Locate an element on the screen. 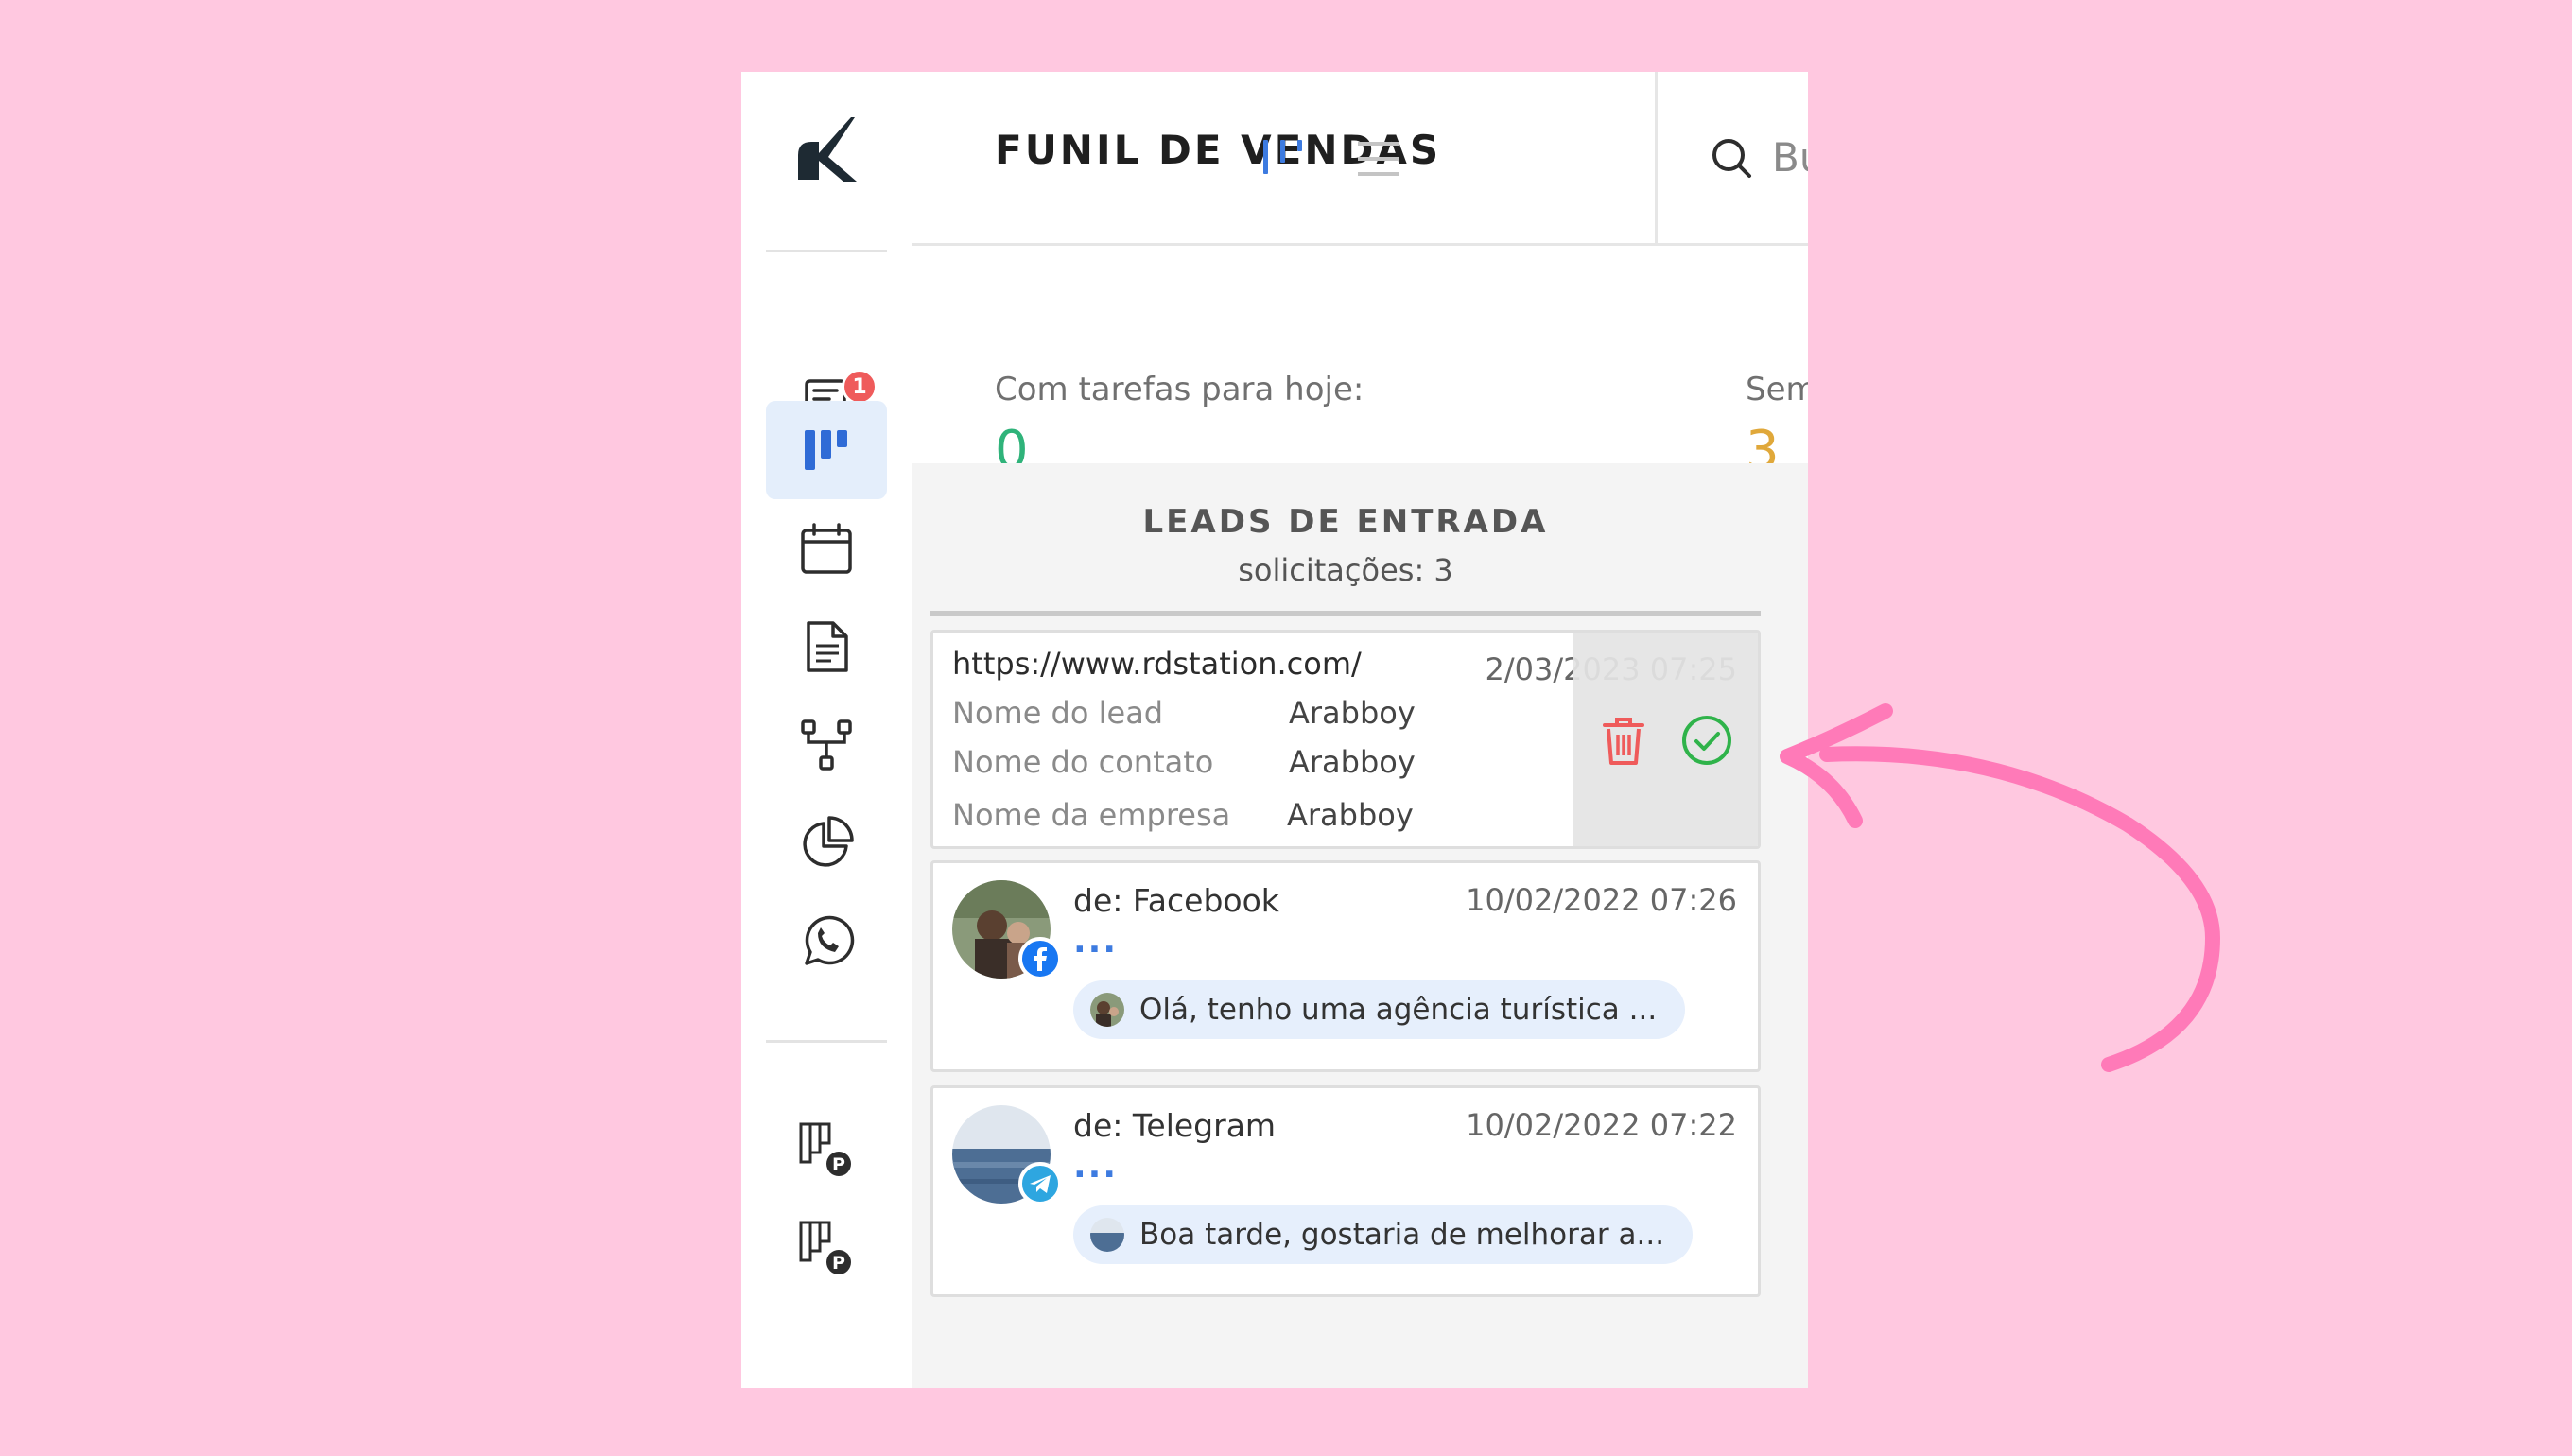  topbar-divider is located at coordinates (1656, 159).